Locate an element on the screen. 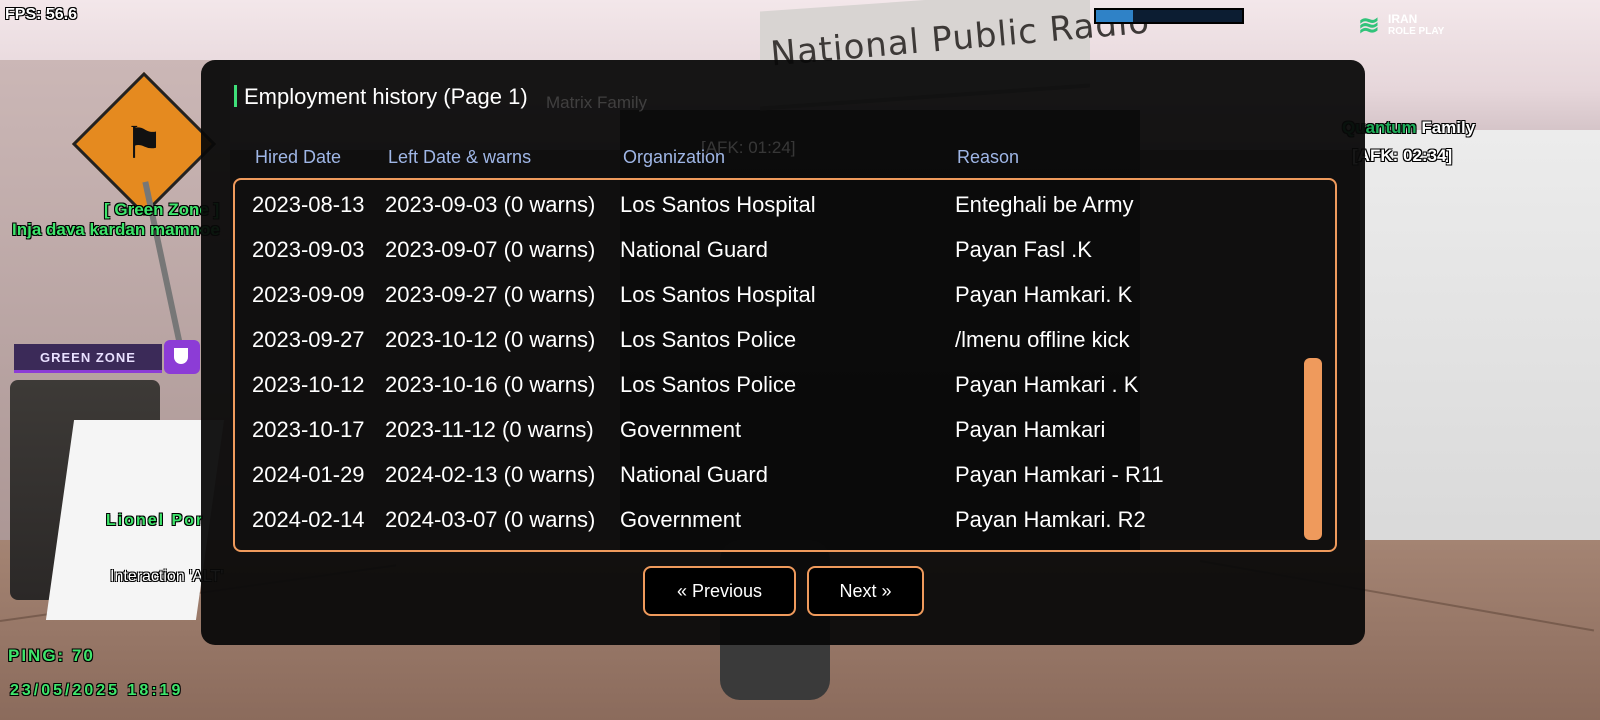 This screenshot has width=1600, height=720. family-tag-suffix: Family is located at coordinates (1446, 127).